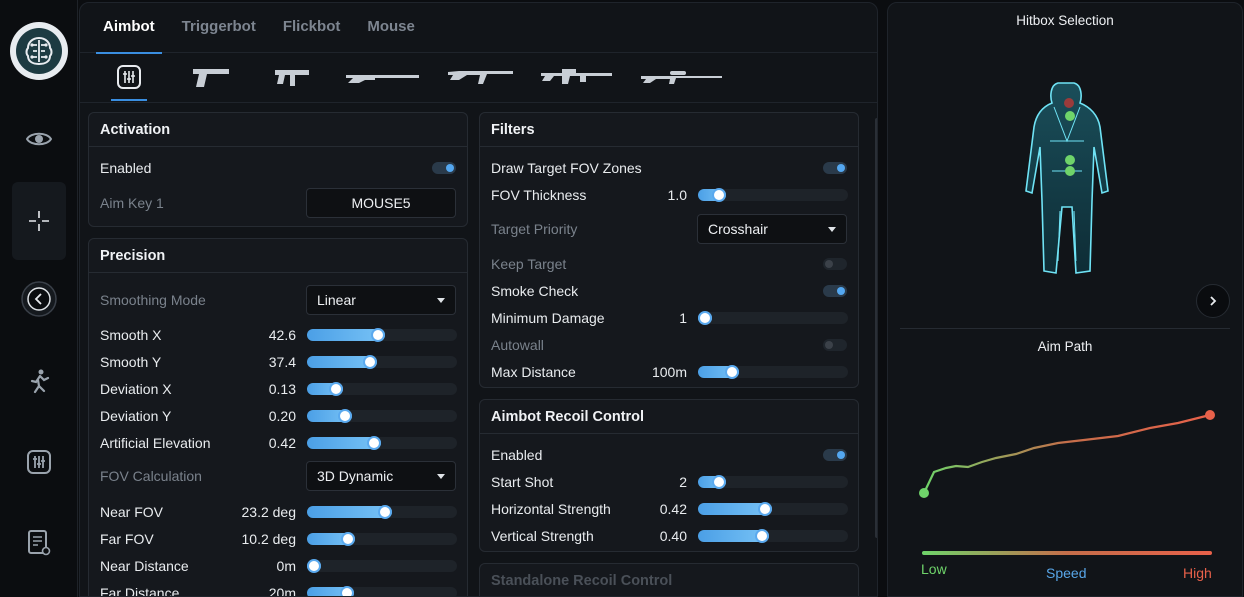 The width and height of the screenshot is (1244, 597). What do you see at coordinates (39, 299) in the screenshot?
I see `back-circle-icon` at bounding box center [39, 299].